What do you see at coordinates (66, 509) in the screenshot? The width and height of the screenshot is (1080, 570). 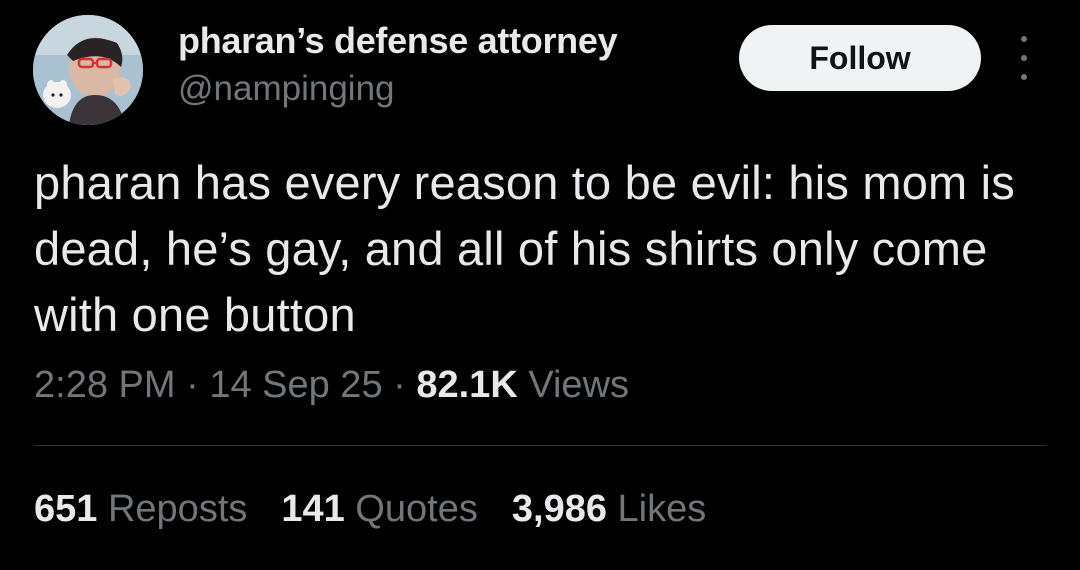 I see `reposts-count: 651` at bounding box center [66, 509].